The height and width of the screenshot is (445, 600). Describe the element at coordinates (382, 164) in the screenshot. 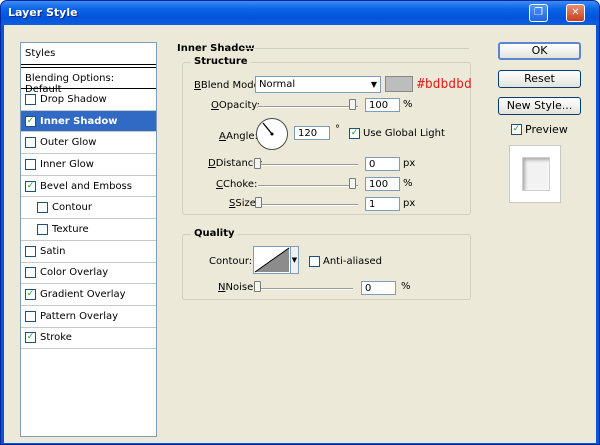

I see `distance-input: 0` at that location.